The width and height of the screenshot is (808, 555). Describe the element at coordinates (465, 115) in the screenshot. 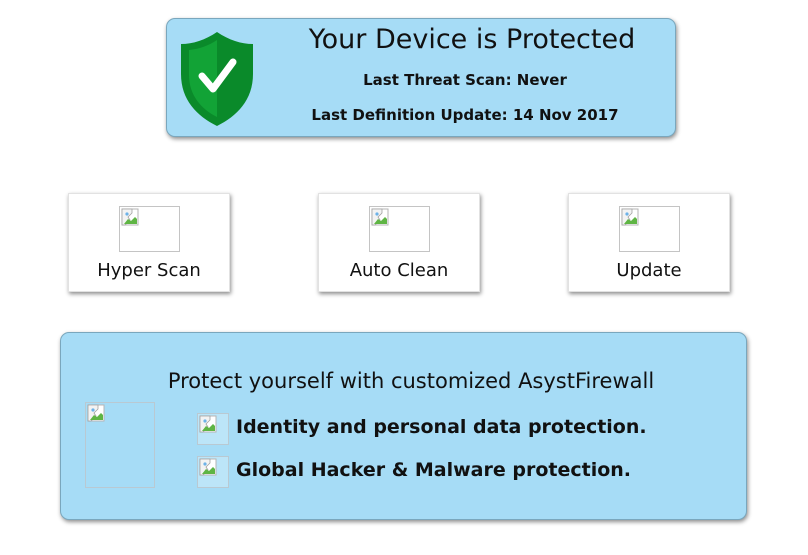

I see `last-definition-update: Last Definition Update: 14 Nov 2017` at that location.